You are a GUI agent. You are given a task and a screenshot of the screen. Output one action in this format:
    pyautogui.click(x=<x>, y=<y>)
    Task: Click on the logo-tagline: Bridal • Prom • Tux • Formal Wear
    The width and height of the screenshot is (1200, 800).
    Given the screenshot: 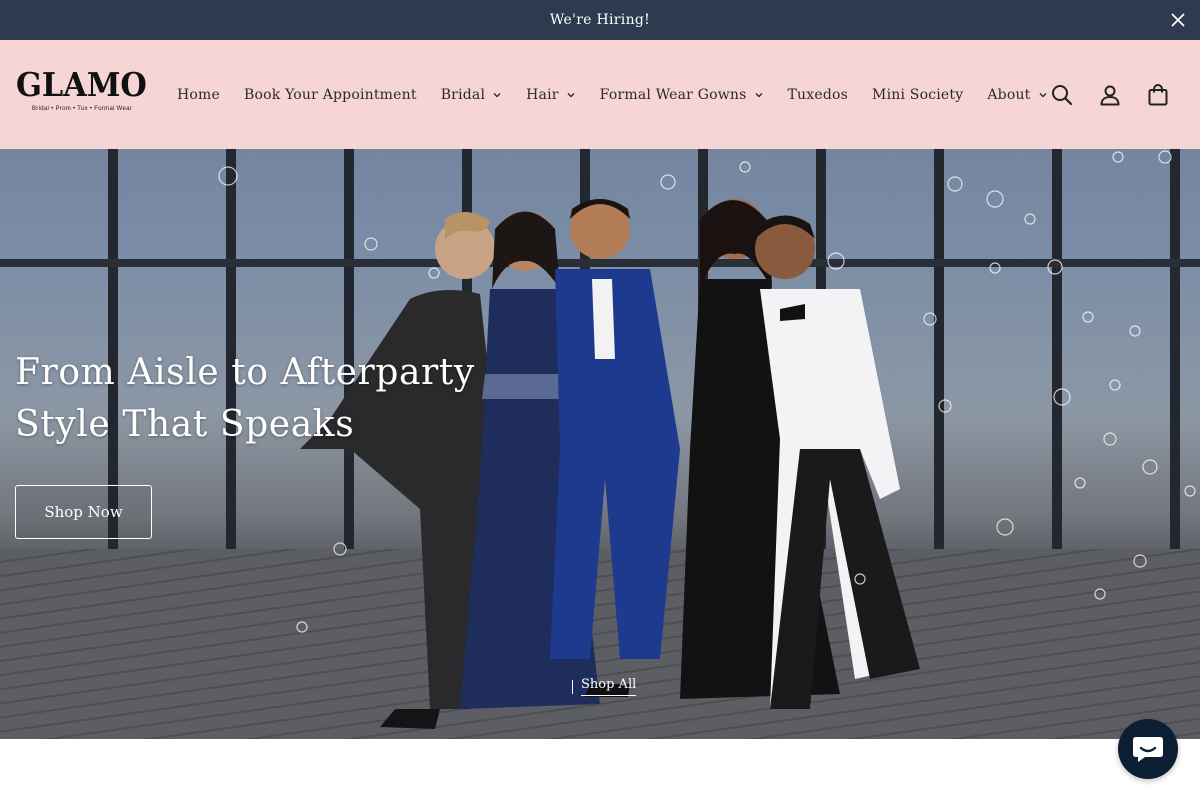 What is the action you would take?
    pyautogui.click(x=82, y=109)
    